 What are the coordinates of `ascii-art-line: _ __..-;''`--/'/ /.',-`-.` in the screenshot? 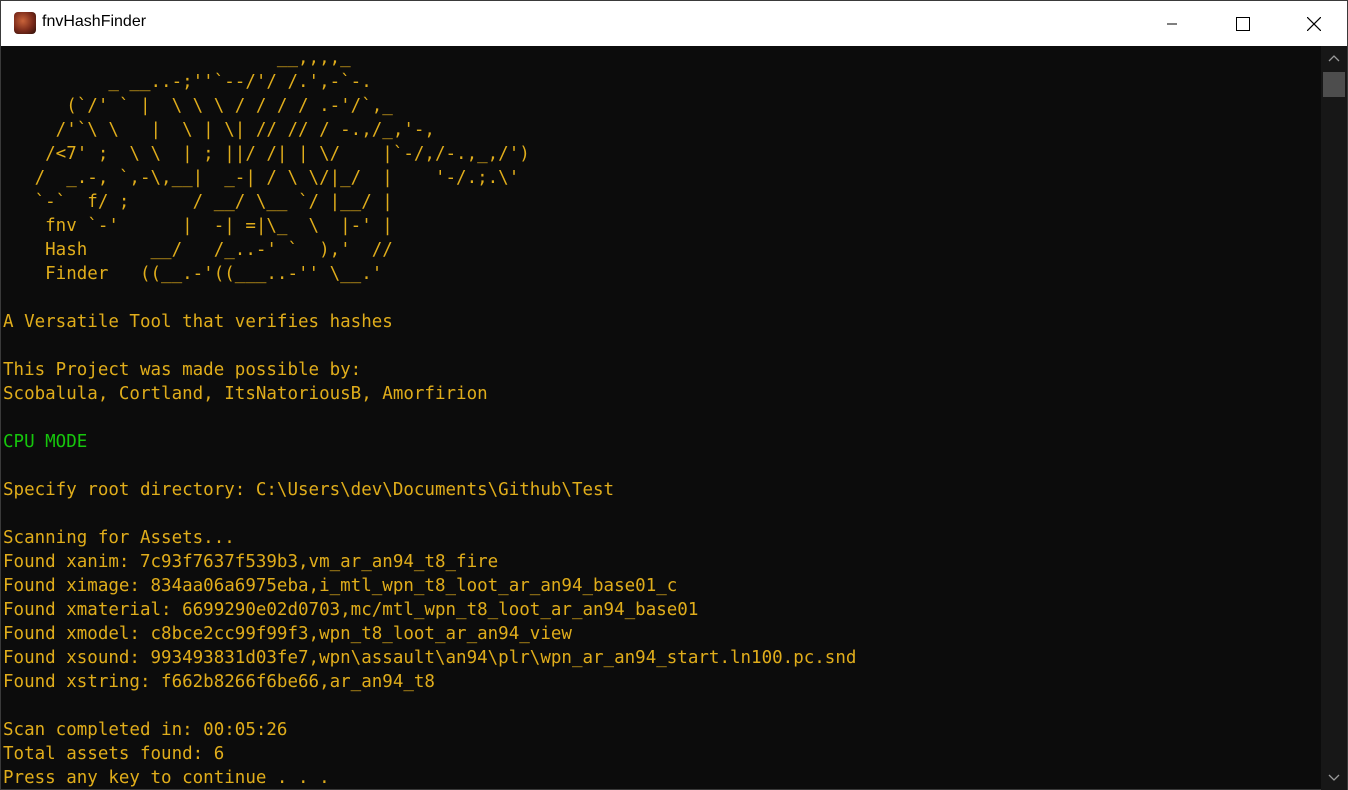 It's located at (187, 82).